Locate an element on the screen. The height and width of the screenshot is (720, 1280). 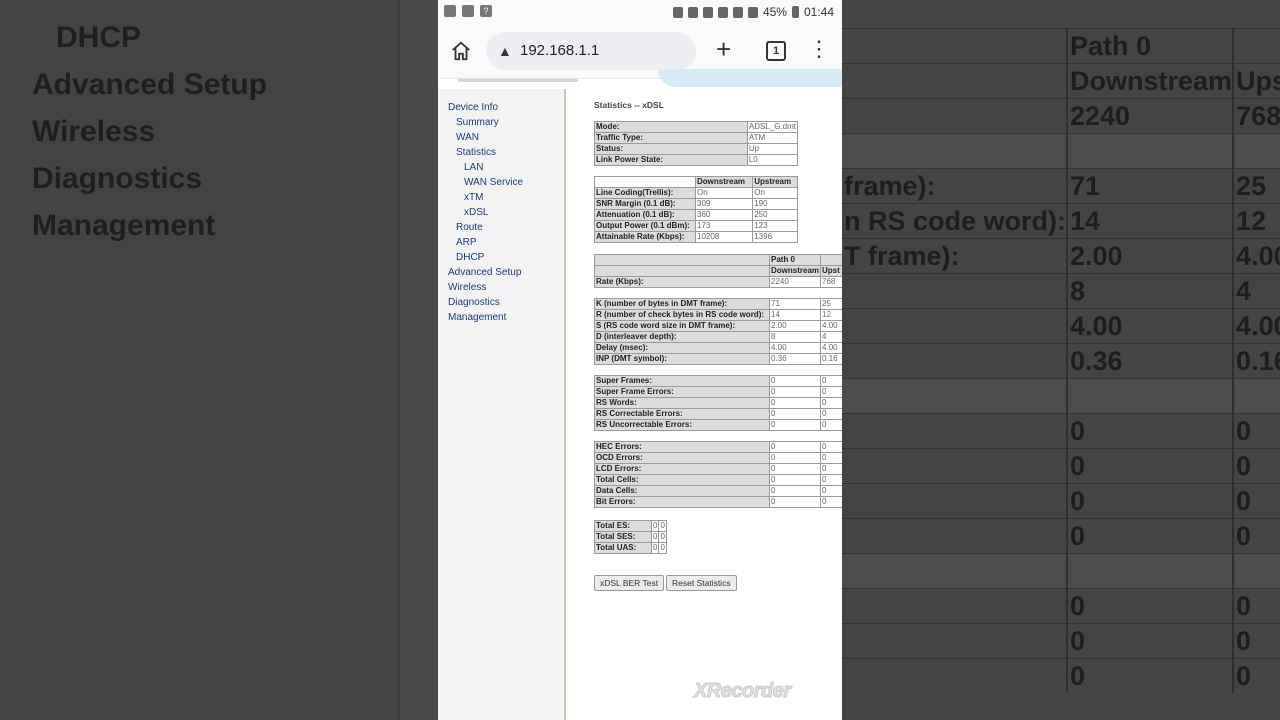
alarm-icon is located at coordinates (722, 12).